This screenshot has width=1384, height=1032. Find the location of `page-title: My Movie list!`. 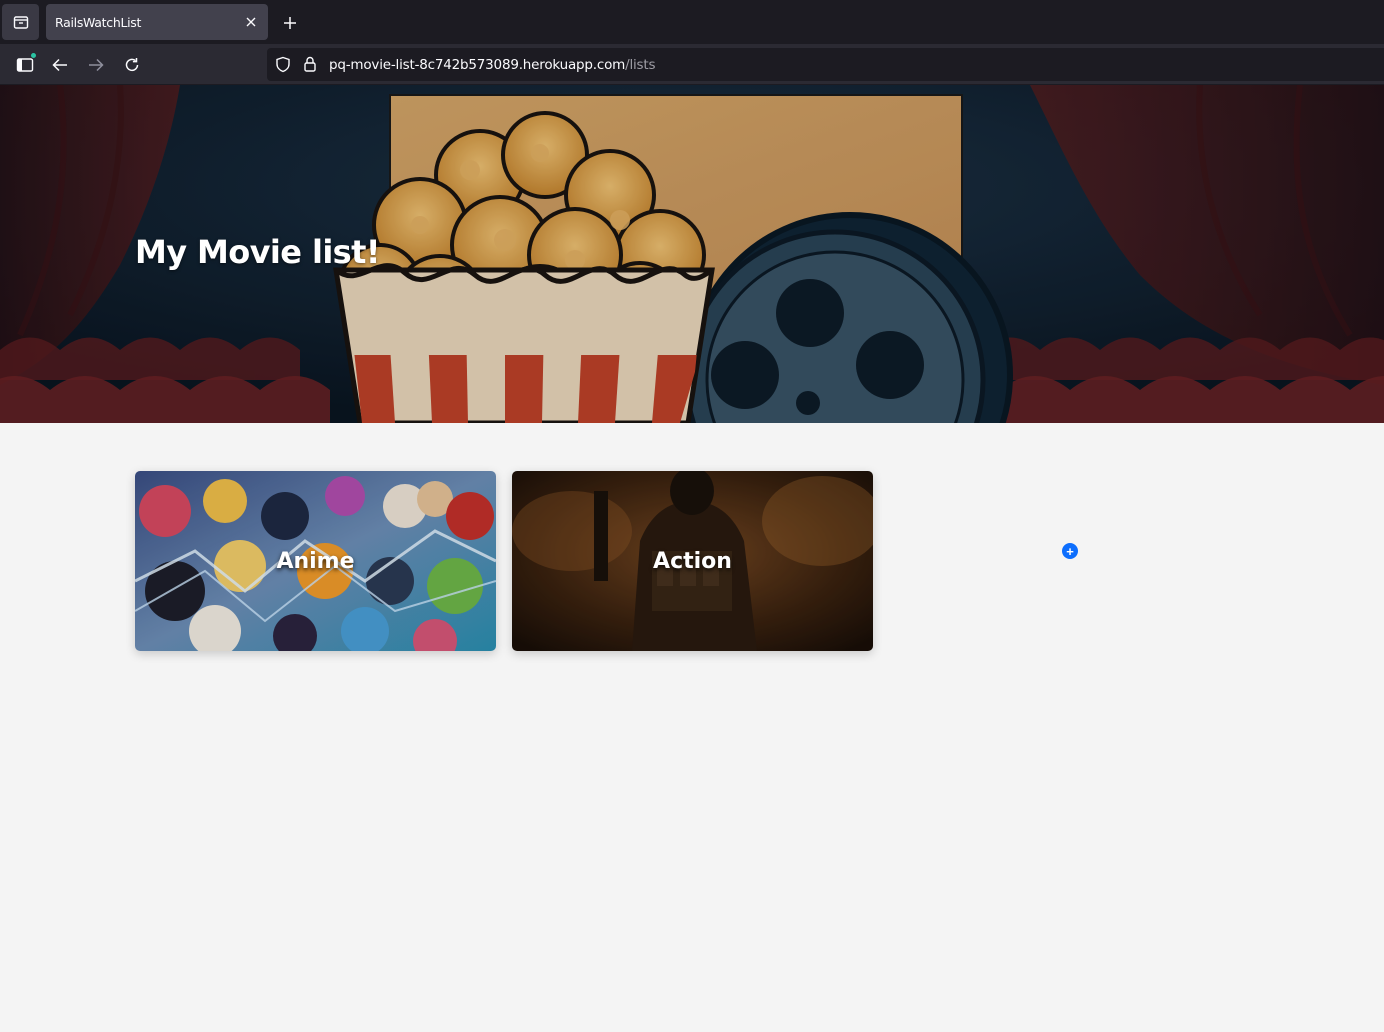

page-title: My Movie list! is located at coordinates (257, 252).